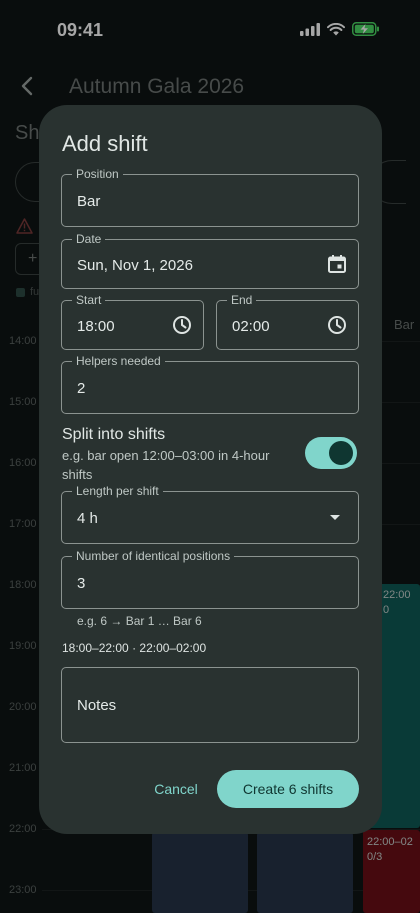  What do you see at coordinates (210, 197) in the screenshot?
I see `position-field: Position Bar` at bounding box center [210, 197].